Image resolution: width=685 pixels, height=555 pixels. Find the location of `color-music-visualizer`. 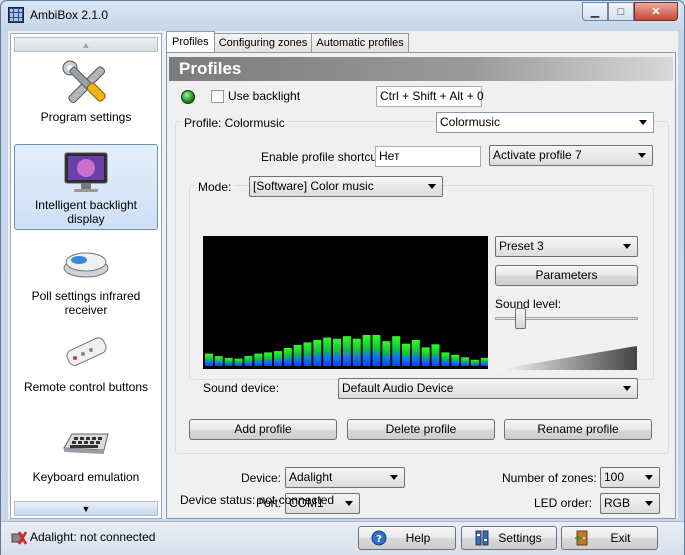

color-music-visualizer is located at coordinates (345, 302).